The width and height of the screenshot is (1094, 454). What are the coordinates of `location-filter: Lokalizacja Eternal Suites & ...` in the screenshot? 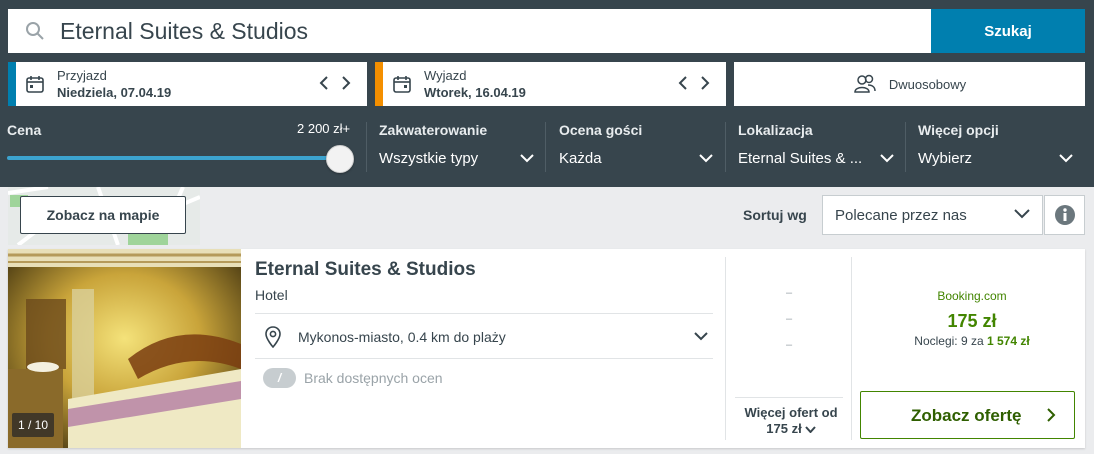 It's located at (816, 148).